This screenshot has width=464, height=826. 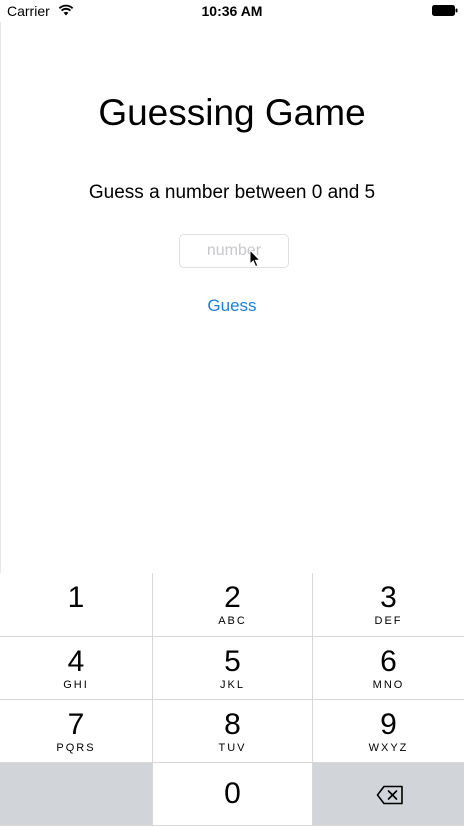 I want to click on delete-key, so click(x=388, y=794).